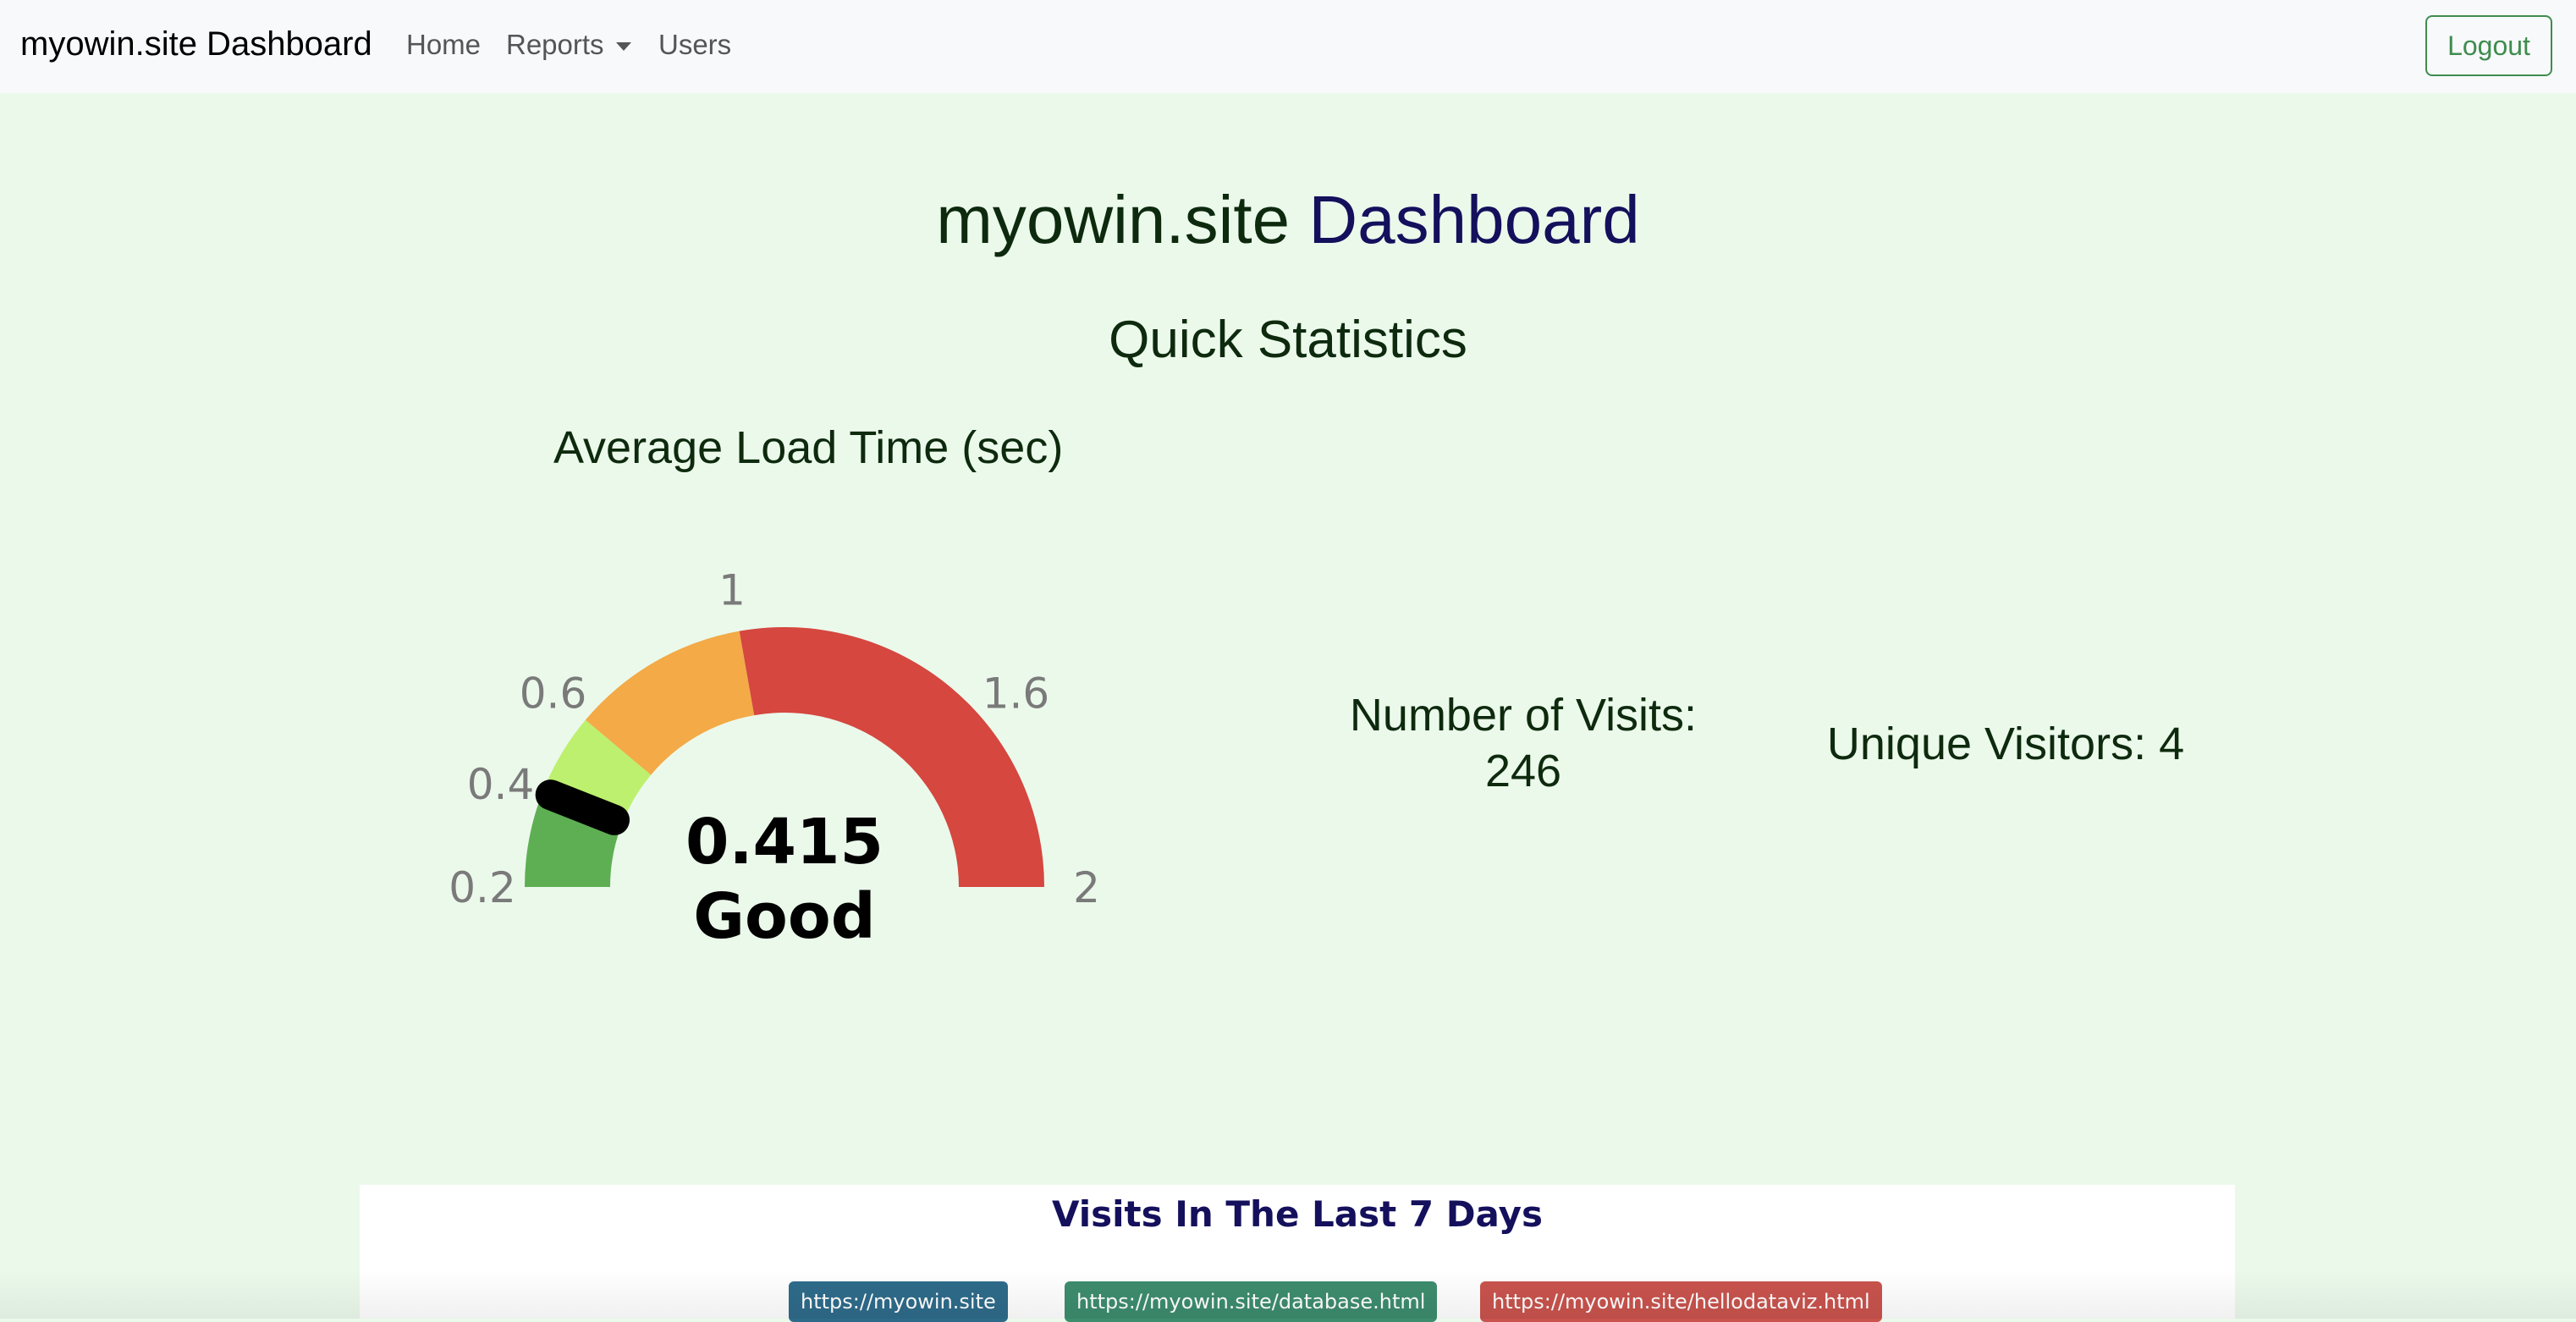  What do you see at coordinates (1113, 220) in the screenshot?
I see `page-title-site: myowin.site` at bounding box center [1113, 220].